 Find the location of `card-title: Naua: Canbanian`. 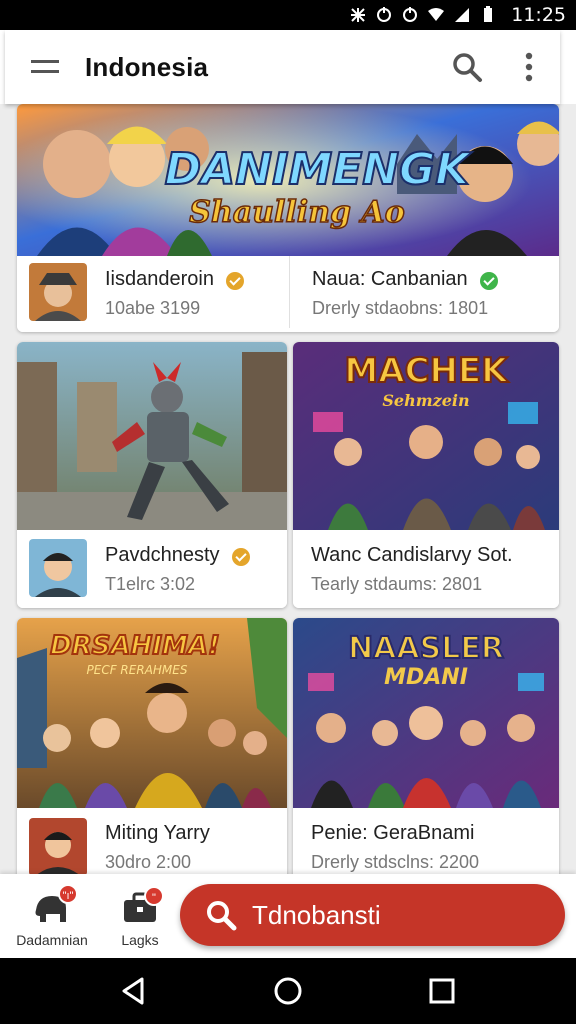

card-title: Naua: Canbanian is located at coordinates (390, 279).